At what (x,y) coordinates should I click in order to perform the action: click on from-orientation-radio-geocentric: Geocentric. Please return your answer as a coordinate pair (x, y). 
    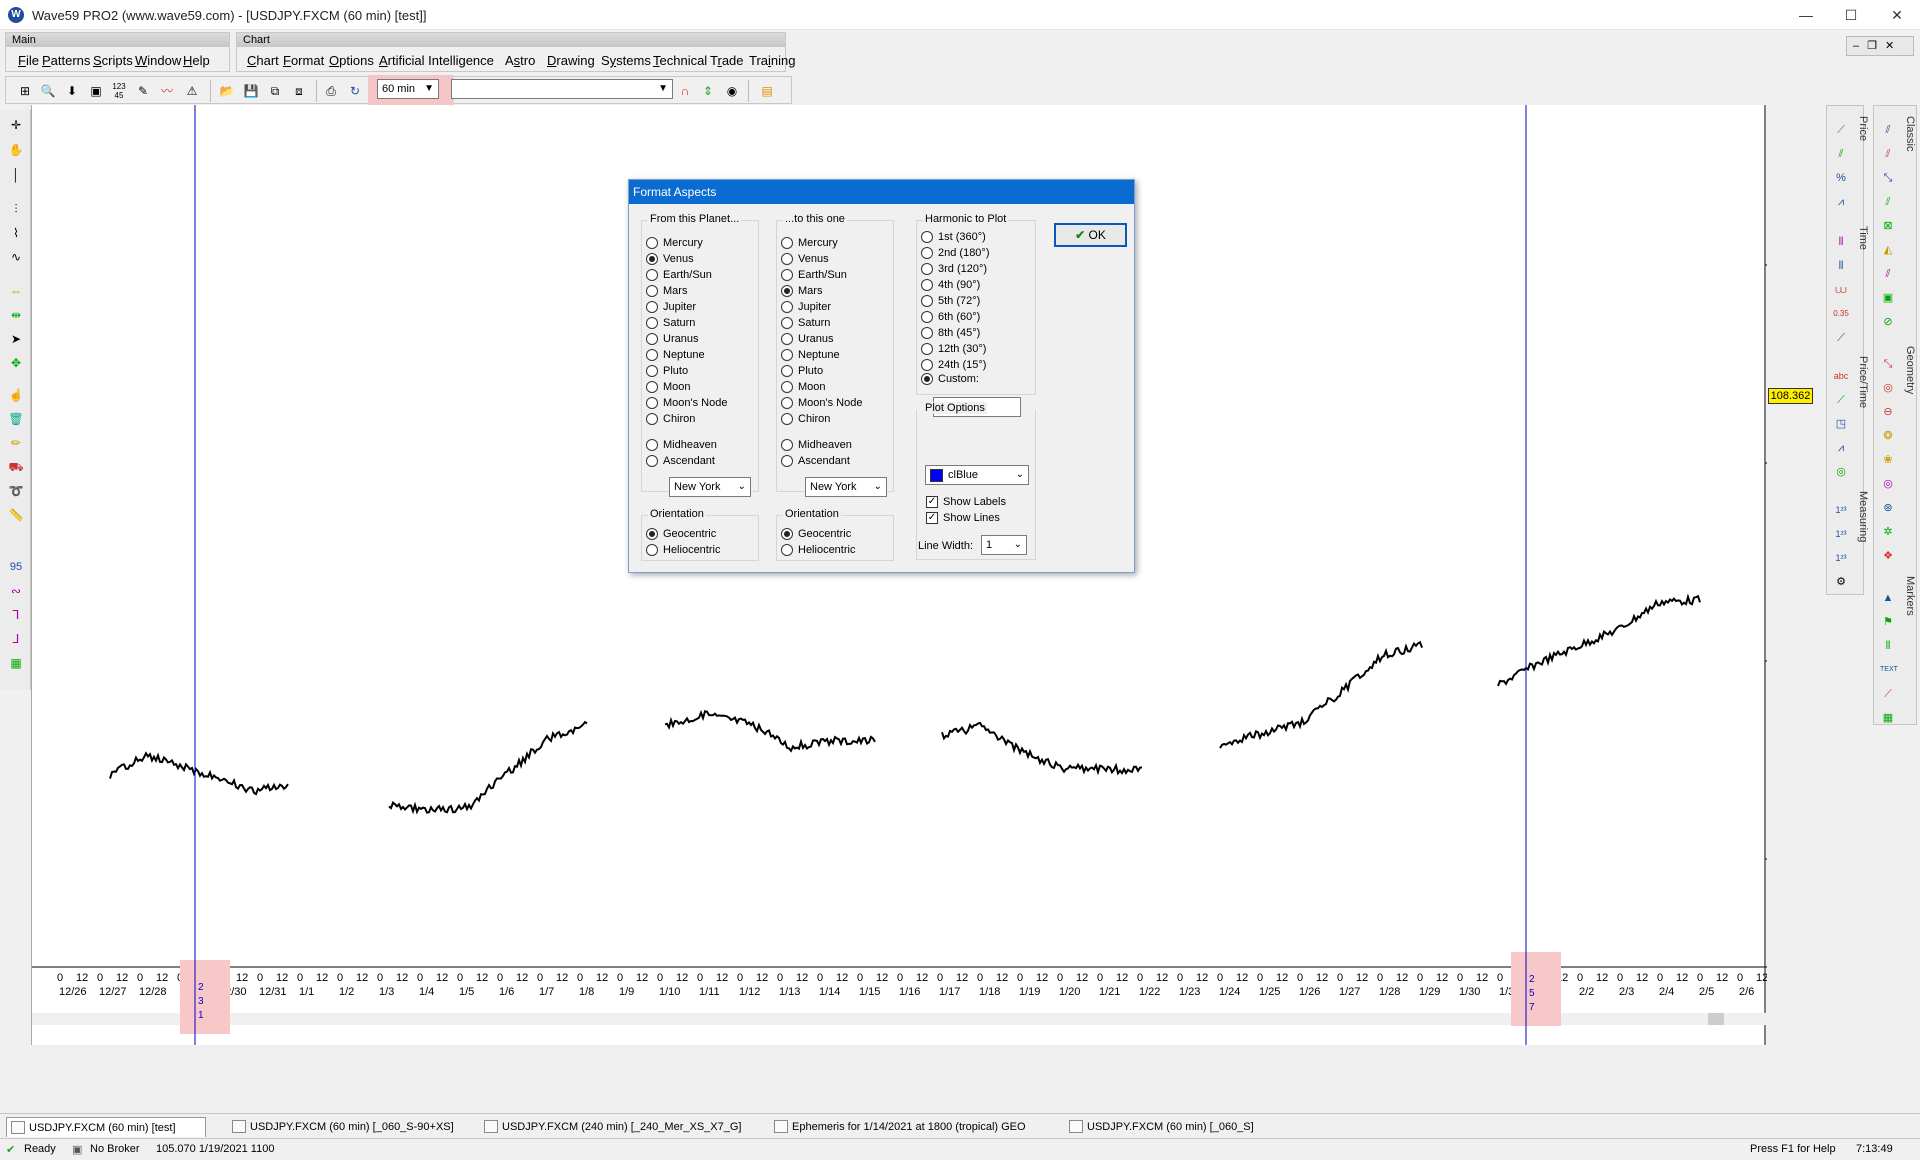
    Looking at the image, I should click on (681, 534).